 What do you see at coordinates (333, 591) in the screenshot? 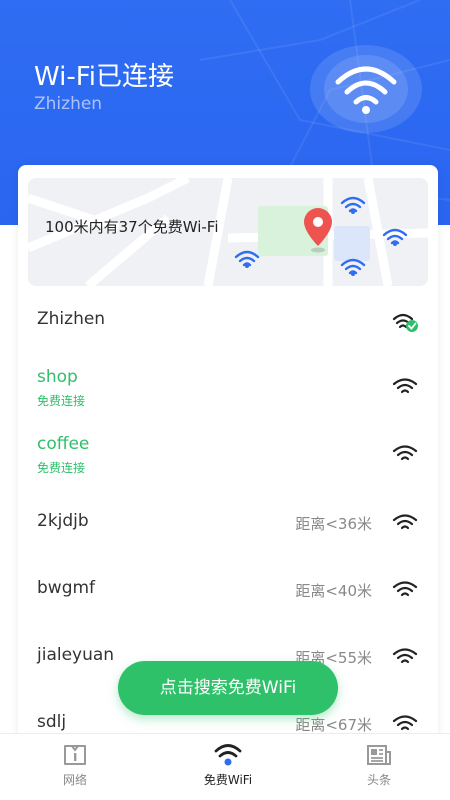
I see `wifi-distance: 距离<40米` at bounding box center [333, 591].